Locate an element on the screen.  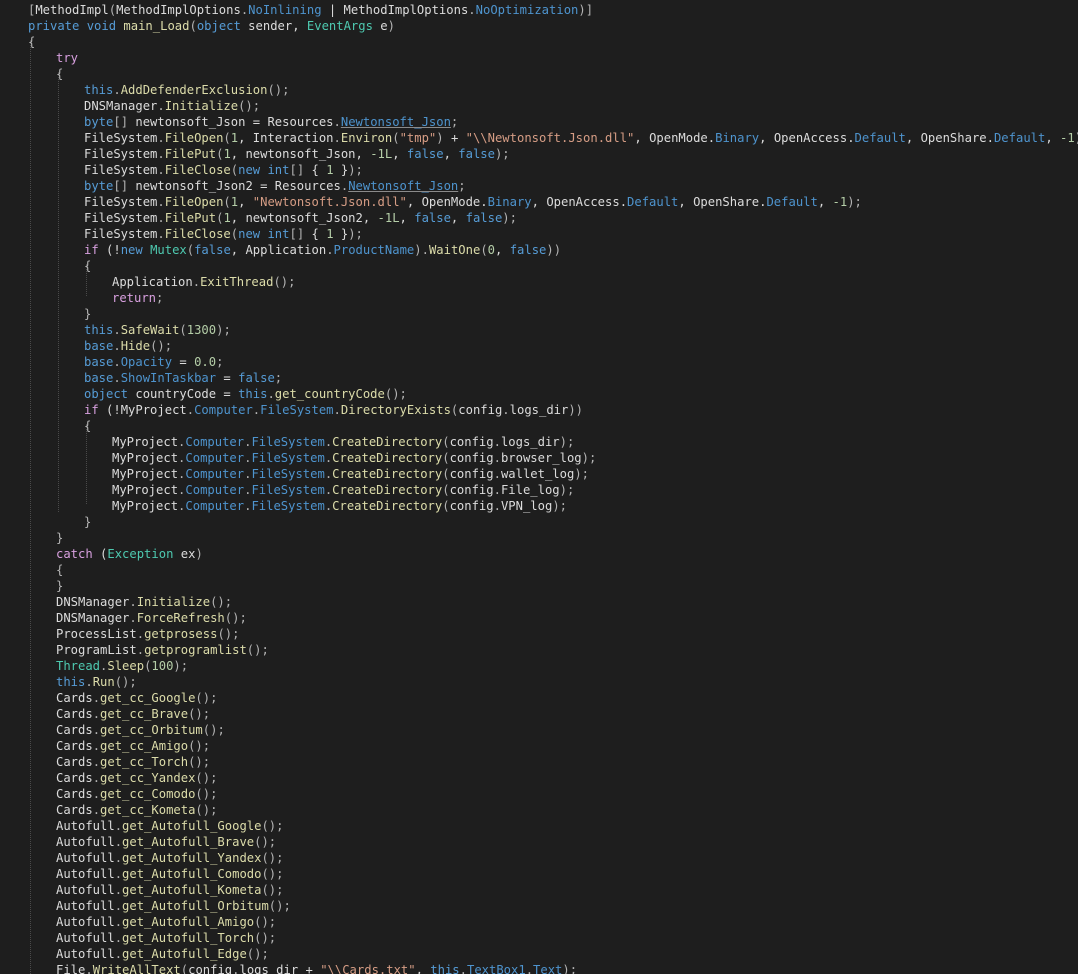
code-token: ProductName is located at coordinates (374, 250).